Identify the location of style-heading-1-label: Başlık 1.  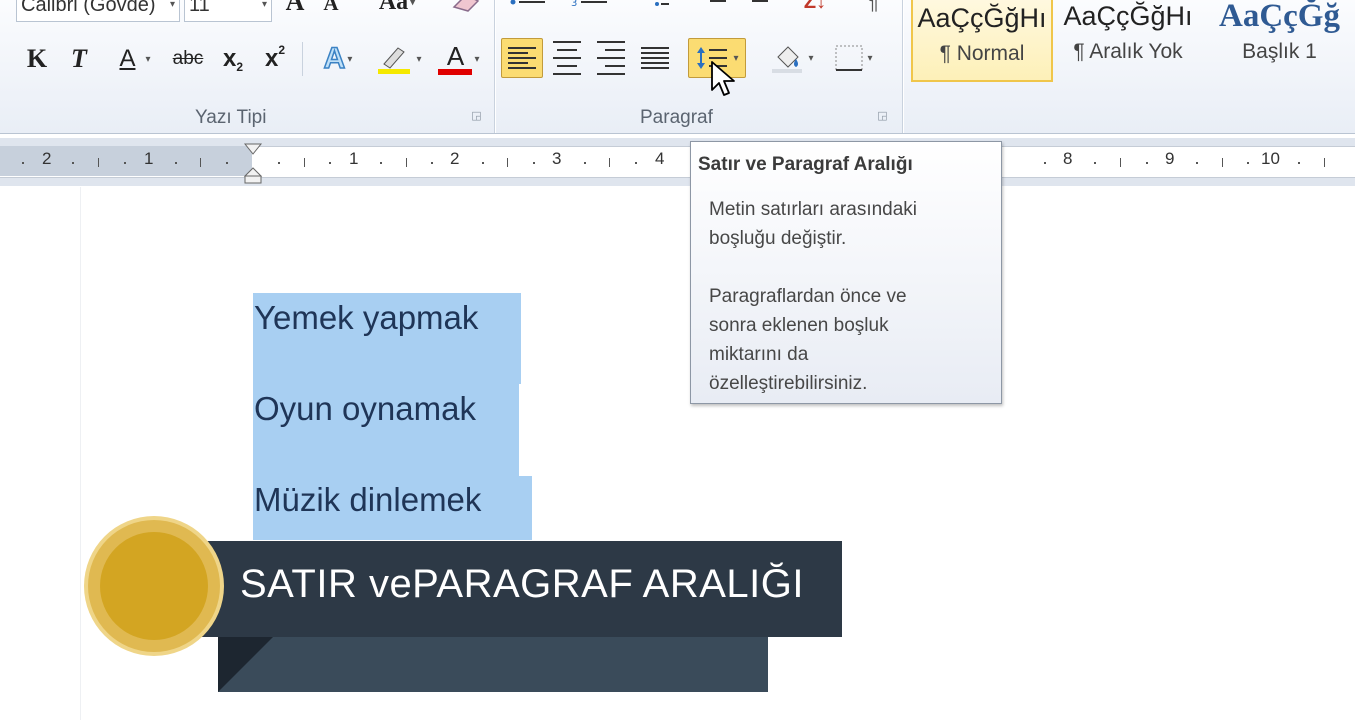
(1279, 51).